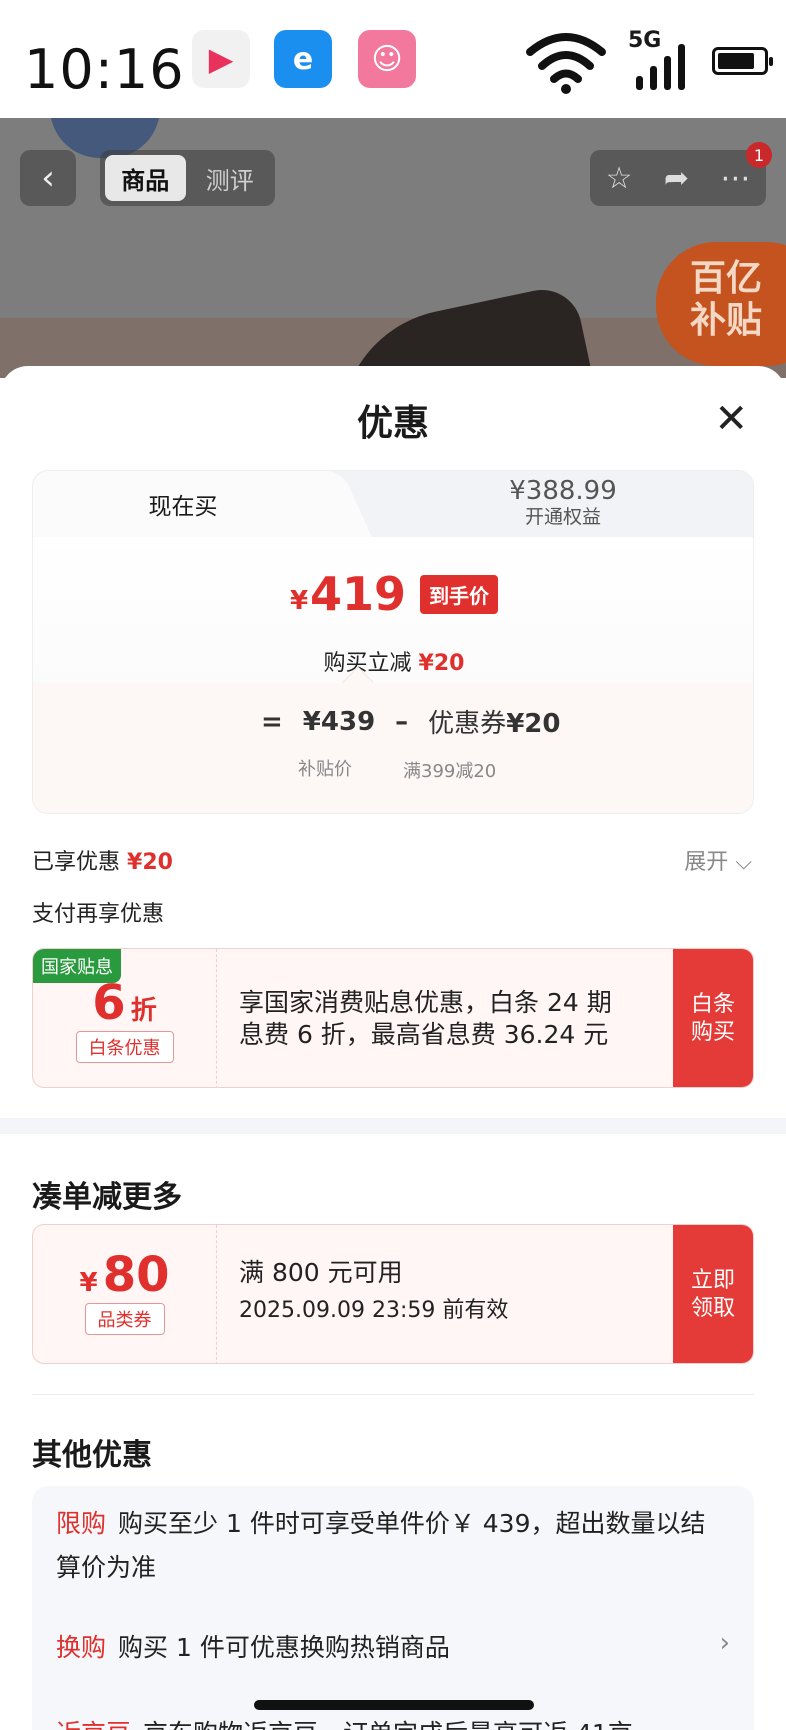  What do you see at coordinates (358, 594) in the screenshot?
I see `final-price: 419` at bounding box center [358, 594].